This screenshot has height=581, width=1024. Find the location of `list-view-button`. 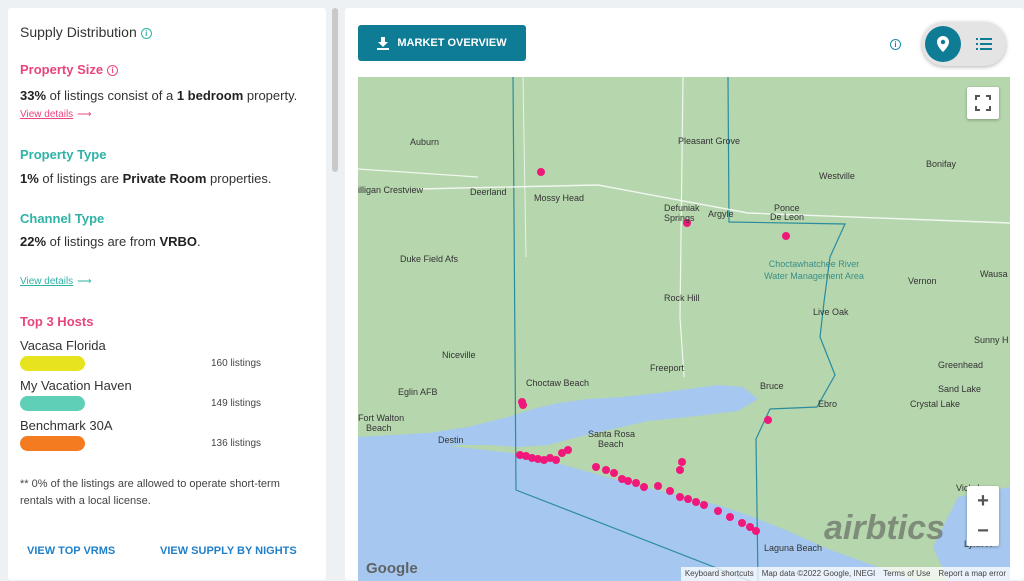

list-view-button is located at coordinates (984, 44).